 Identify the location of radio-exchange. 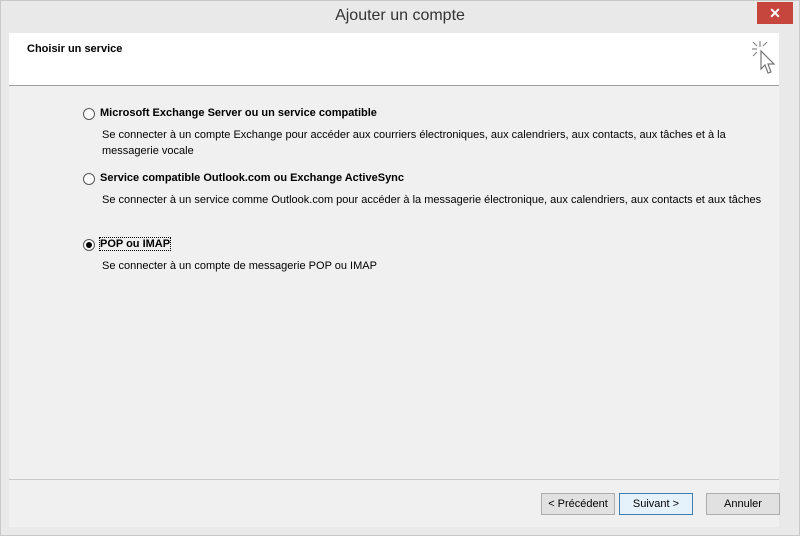
(89, 114).